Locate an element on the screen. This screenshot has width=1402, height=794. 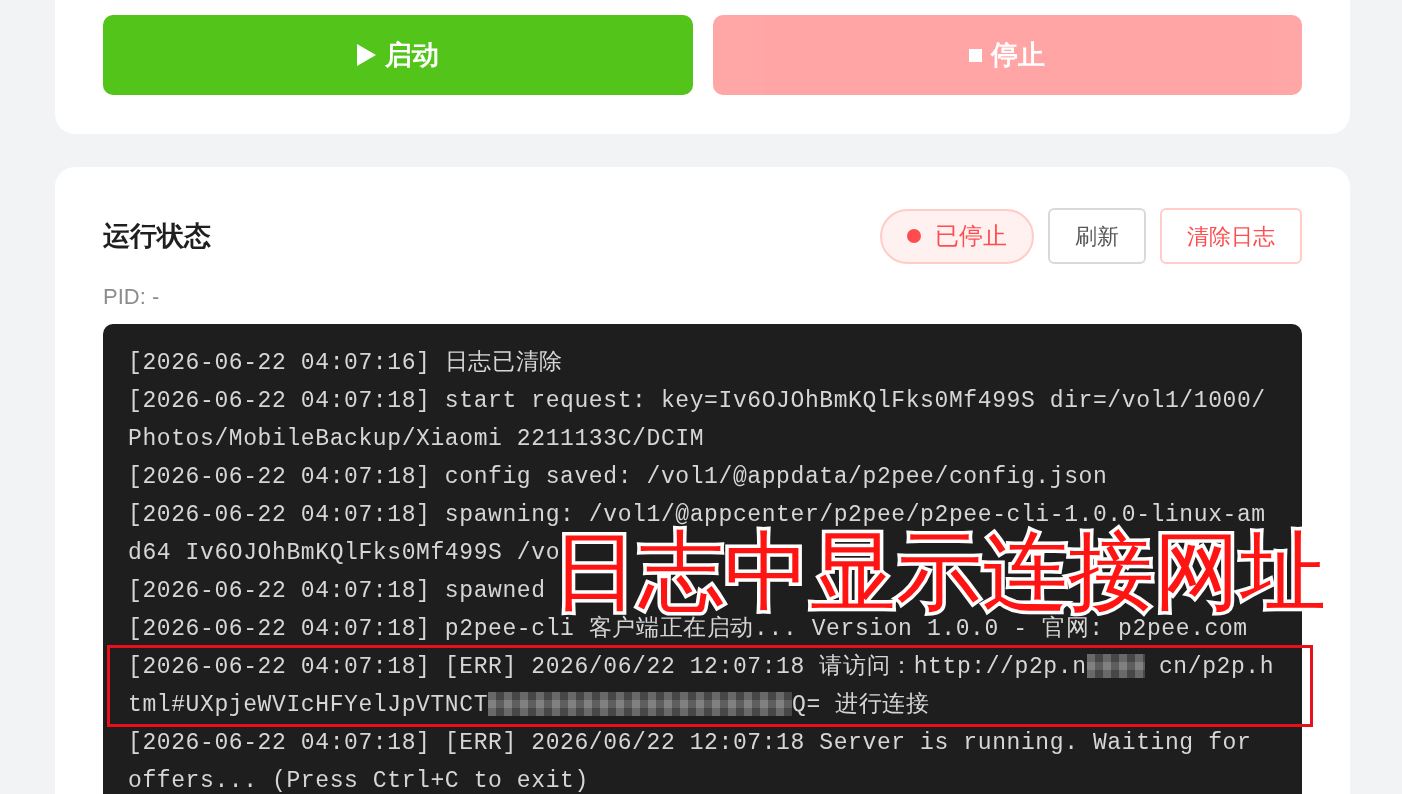
log-text: tml#UXpjeWVIcHFYelJpVTNCT is located at coordinates (308, 705).